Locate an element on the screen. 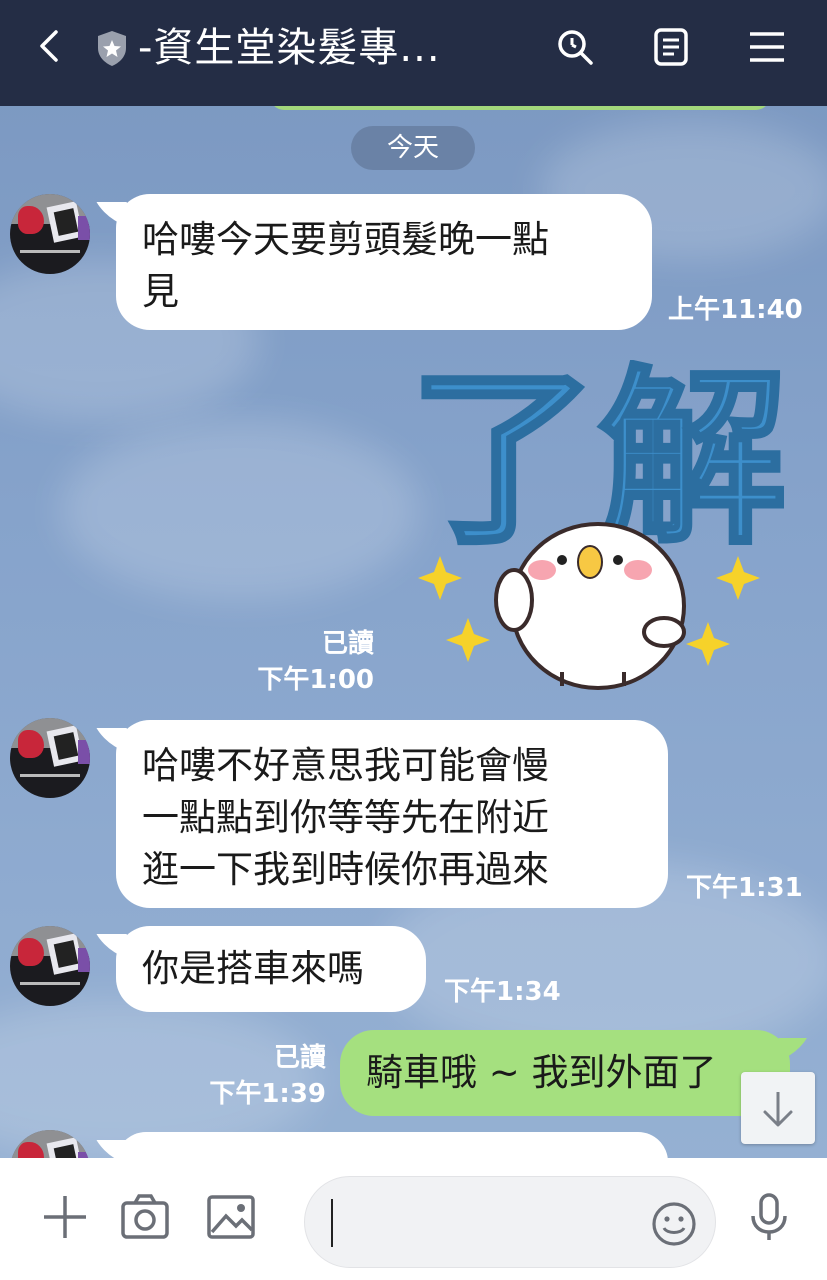 This screenshot has height=1280, width=827. message-time: 下午1:34 is located at coordinates (502, 992).